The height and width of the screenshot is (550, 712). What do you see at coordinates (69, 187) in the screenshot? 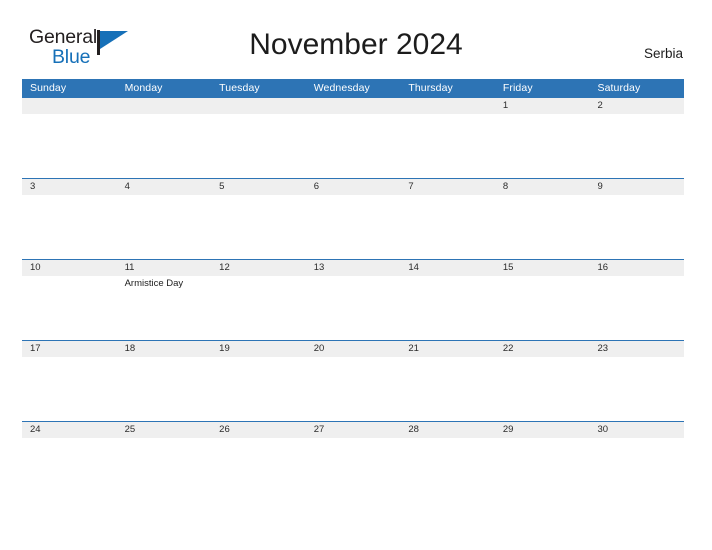
I see `day-number: 3` at bounding box center [69, 187].